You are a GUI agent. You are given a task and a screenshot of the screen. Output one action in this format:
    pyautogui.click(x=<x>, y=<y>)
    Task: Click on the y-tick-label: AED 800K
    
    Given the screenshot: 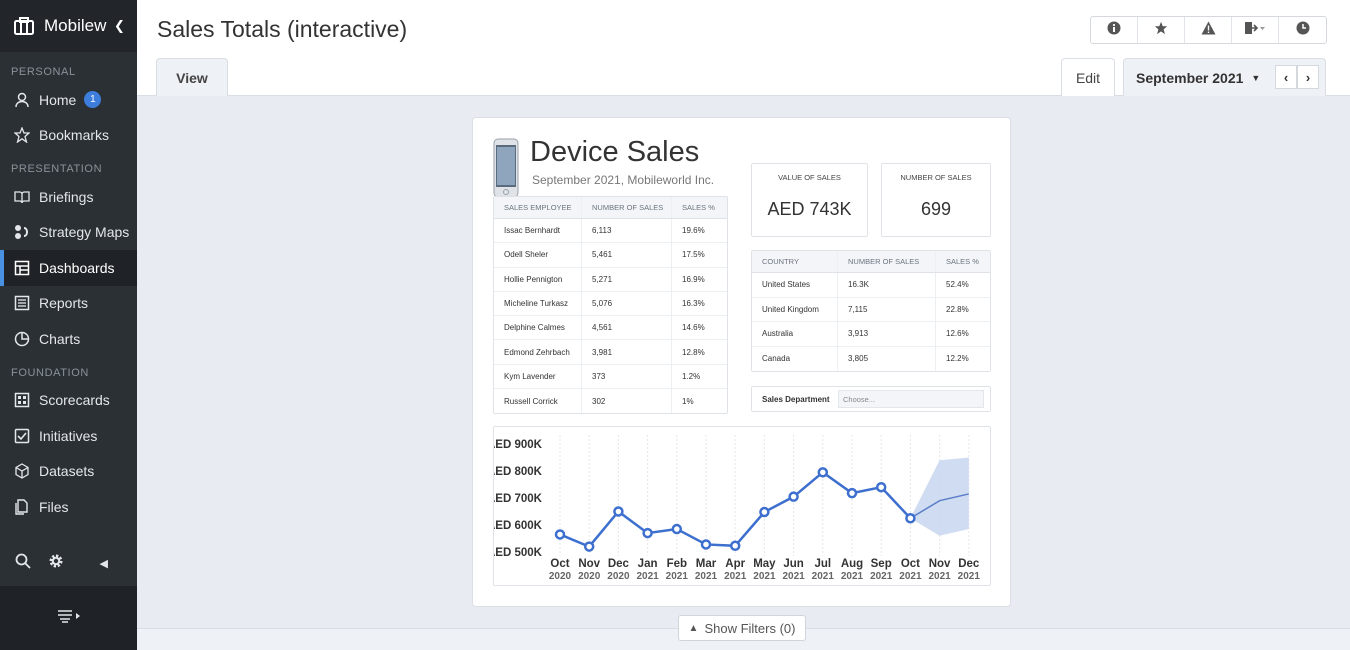 What is the action you would take?
    pyautogui.click(x=518, y=472)
    